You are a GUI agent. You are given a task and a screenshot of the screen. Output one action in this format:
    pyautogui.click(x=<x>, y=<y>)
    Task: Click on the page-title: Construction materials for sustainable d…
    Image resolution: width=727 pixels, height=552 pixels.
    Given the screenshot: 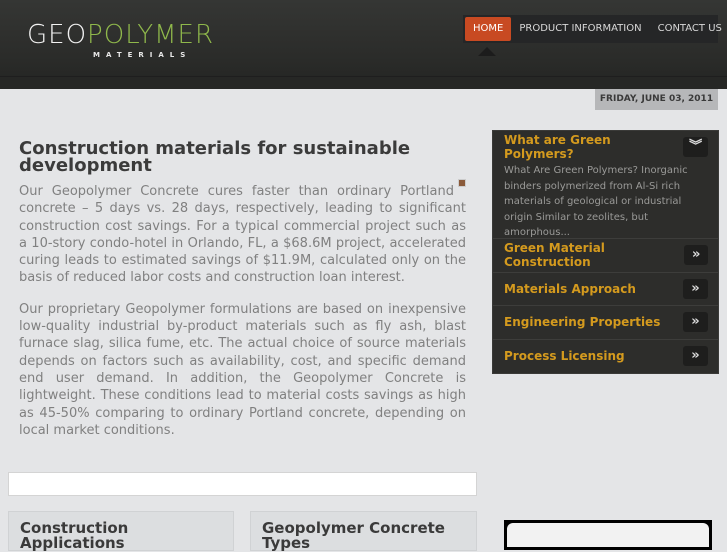 What is the action you would take?
    pyautogui.click(x=215, y=157)
    